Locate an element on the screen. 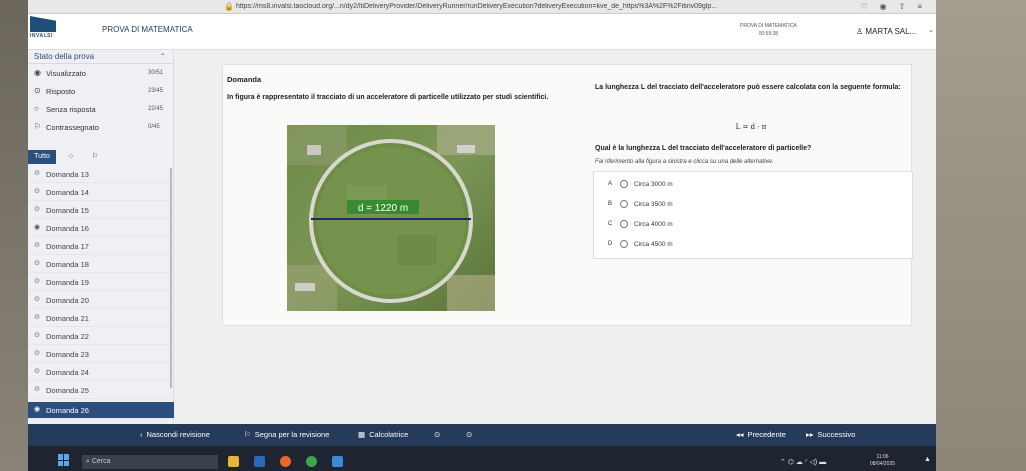 Image resolution: width=1026 pixels, height=471 pixels. choice-a: A Circa 3000 m is located at coordinates (754, 185).